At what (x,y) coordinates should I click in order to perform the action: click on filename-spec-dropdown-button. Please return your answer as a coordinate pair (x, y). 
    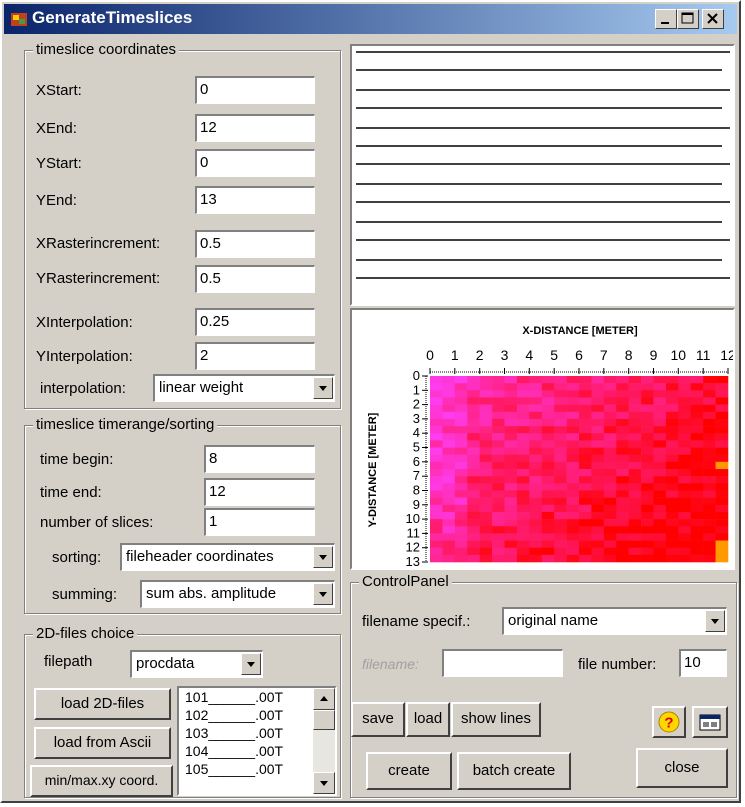
    Looking at the image, I should click on (715, 621).